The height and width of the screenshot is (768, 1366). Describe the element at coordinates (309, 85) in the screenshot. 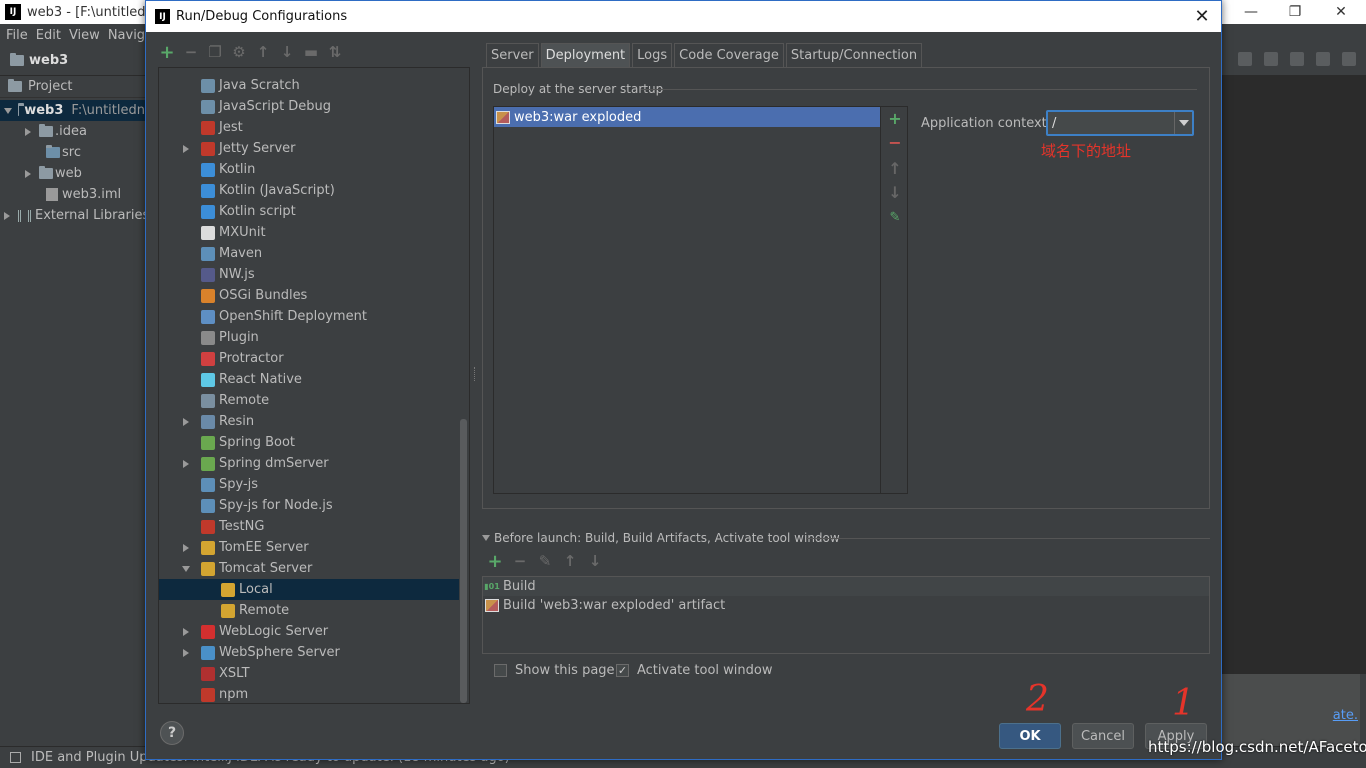

I see `config-tree-item: Java Scratch` at that location.